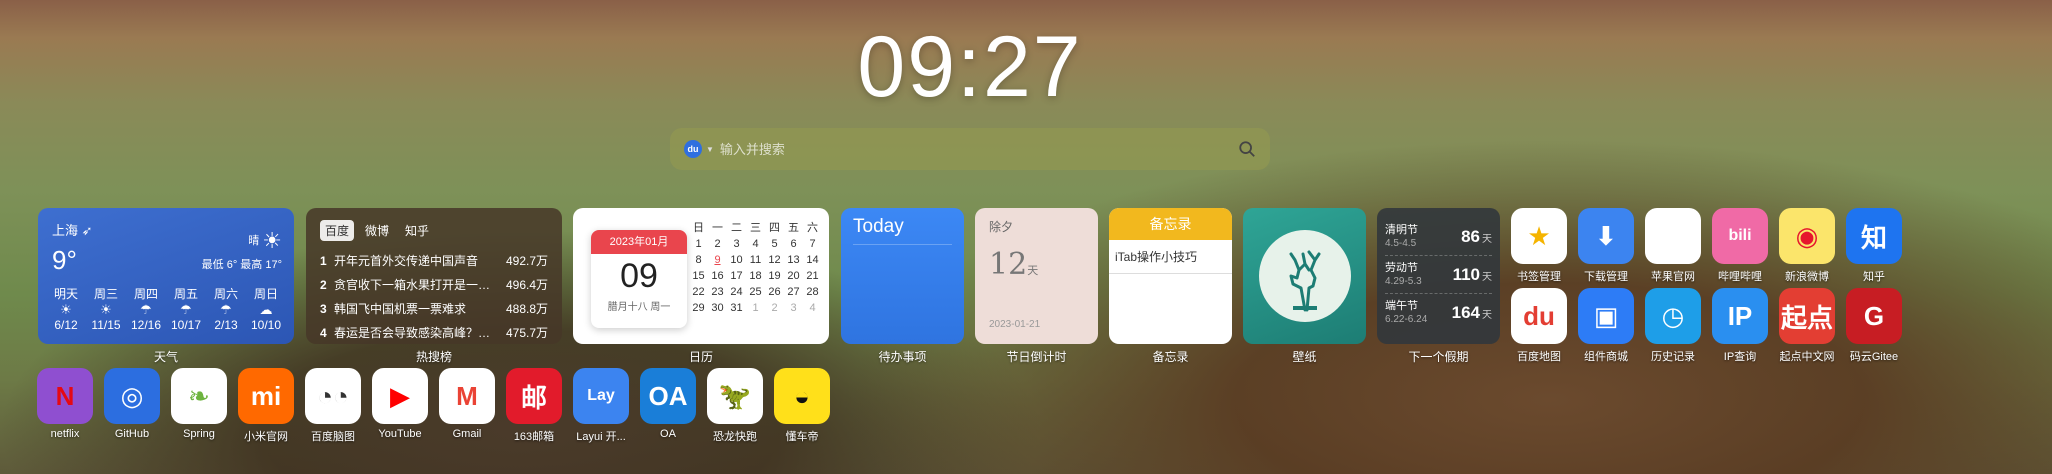 The width and height of the screenshot is (2052, 474). I want to click on calendar-cell: 24, so click(736, 292).